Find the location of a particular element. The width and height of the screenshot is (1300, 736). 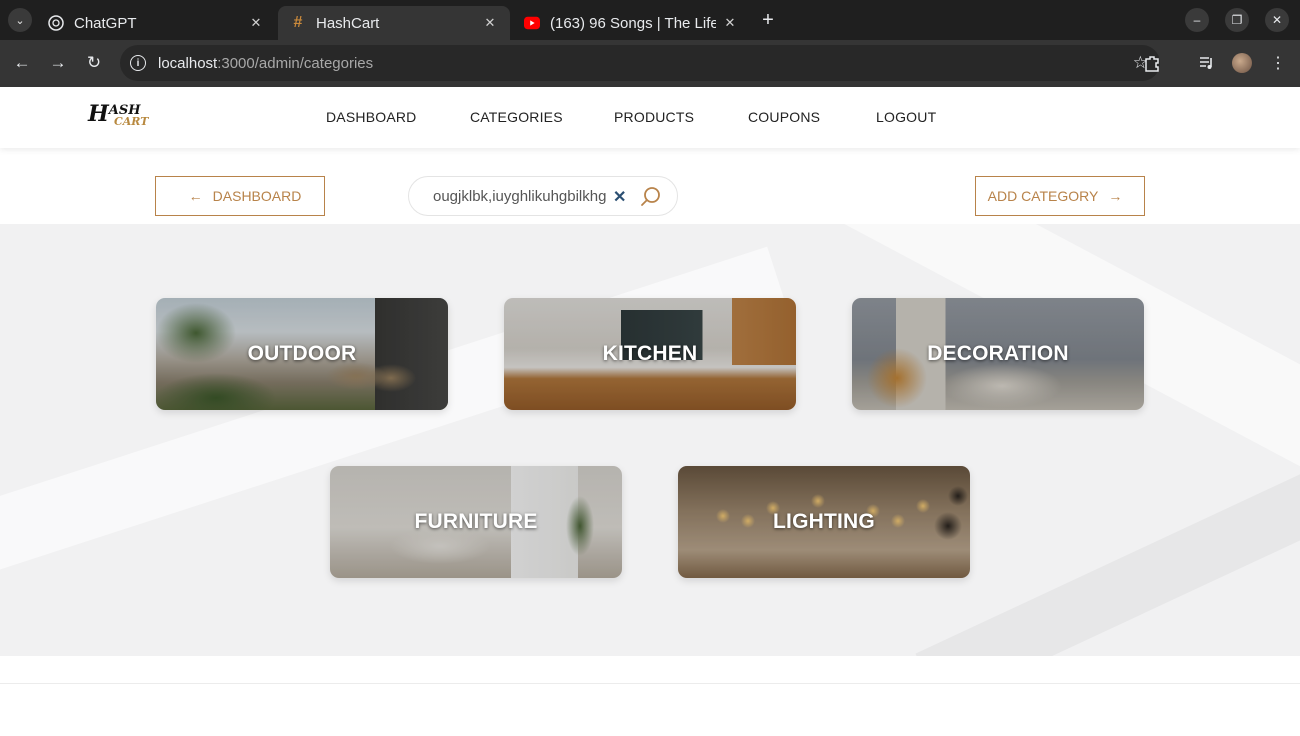

more-menu-icon: ⋮ is located at coordinates (1278, 63).